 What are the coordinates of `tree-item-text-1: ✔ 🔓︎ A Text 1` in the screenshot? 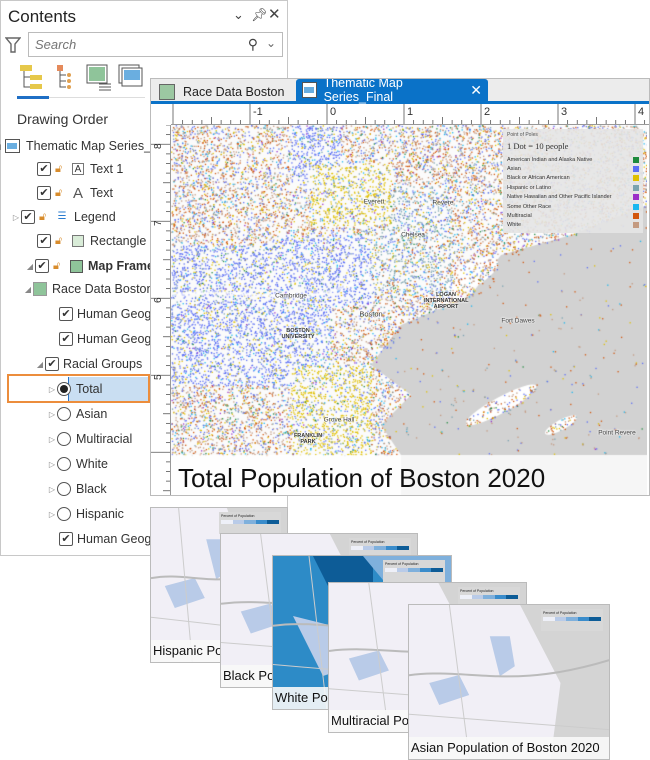 It's located at (80, 169).